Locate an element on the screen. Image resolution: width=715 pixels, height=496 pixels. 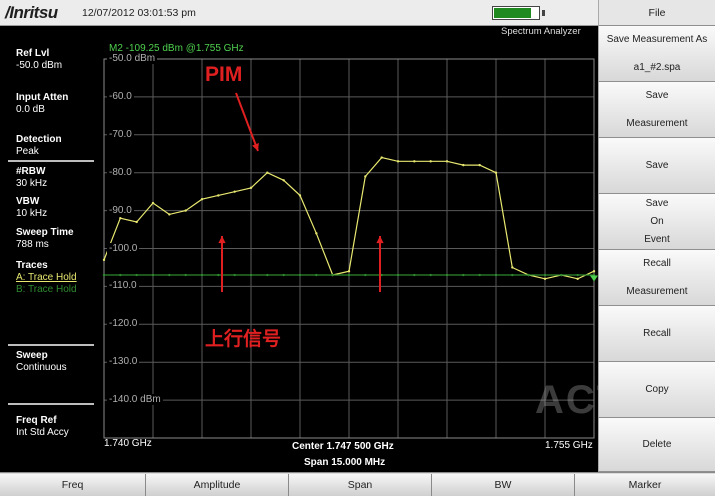
pim-arrow is located at coordinates (247, 122).